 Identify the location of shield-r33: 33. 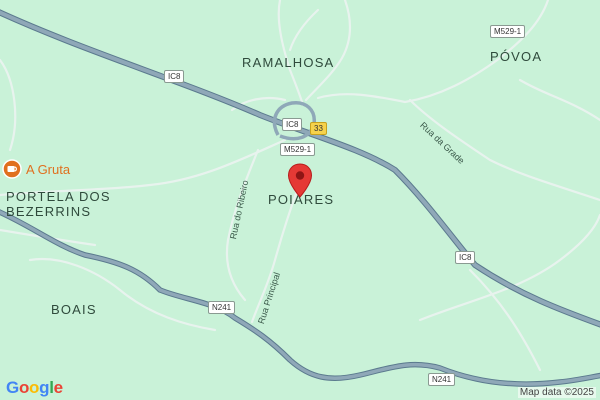
(318, 128).